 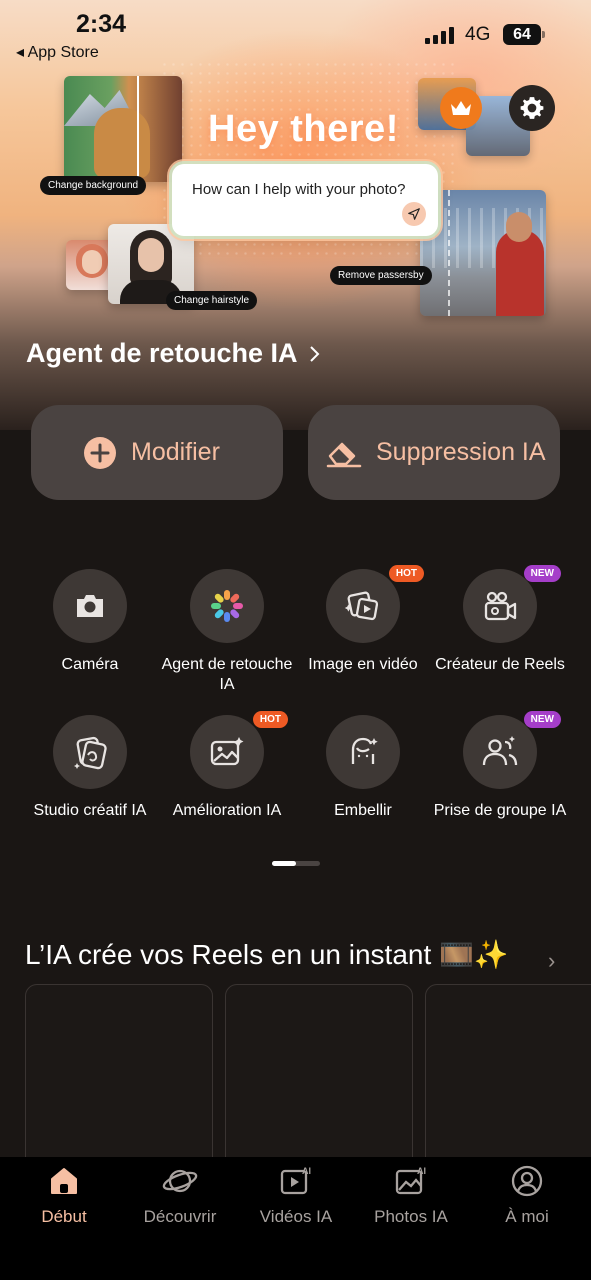 I want to click on page-indicator, so click(x=296, y=863).